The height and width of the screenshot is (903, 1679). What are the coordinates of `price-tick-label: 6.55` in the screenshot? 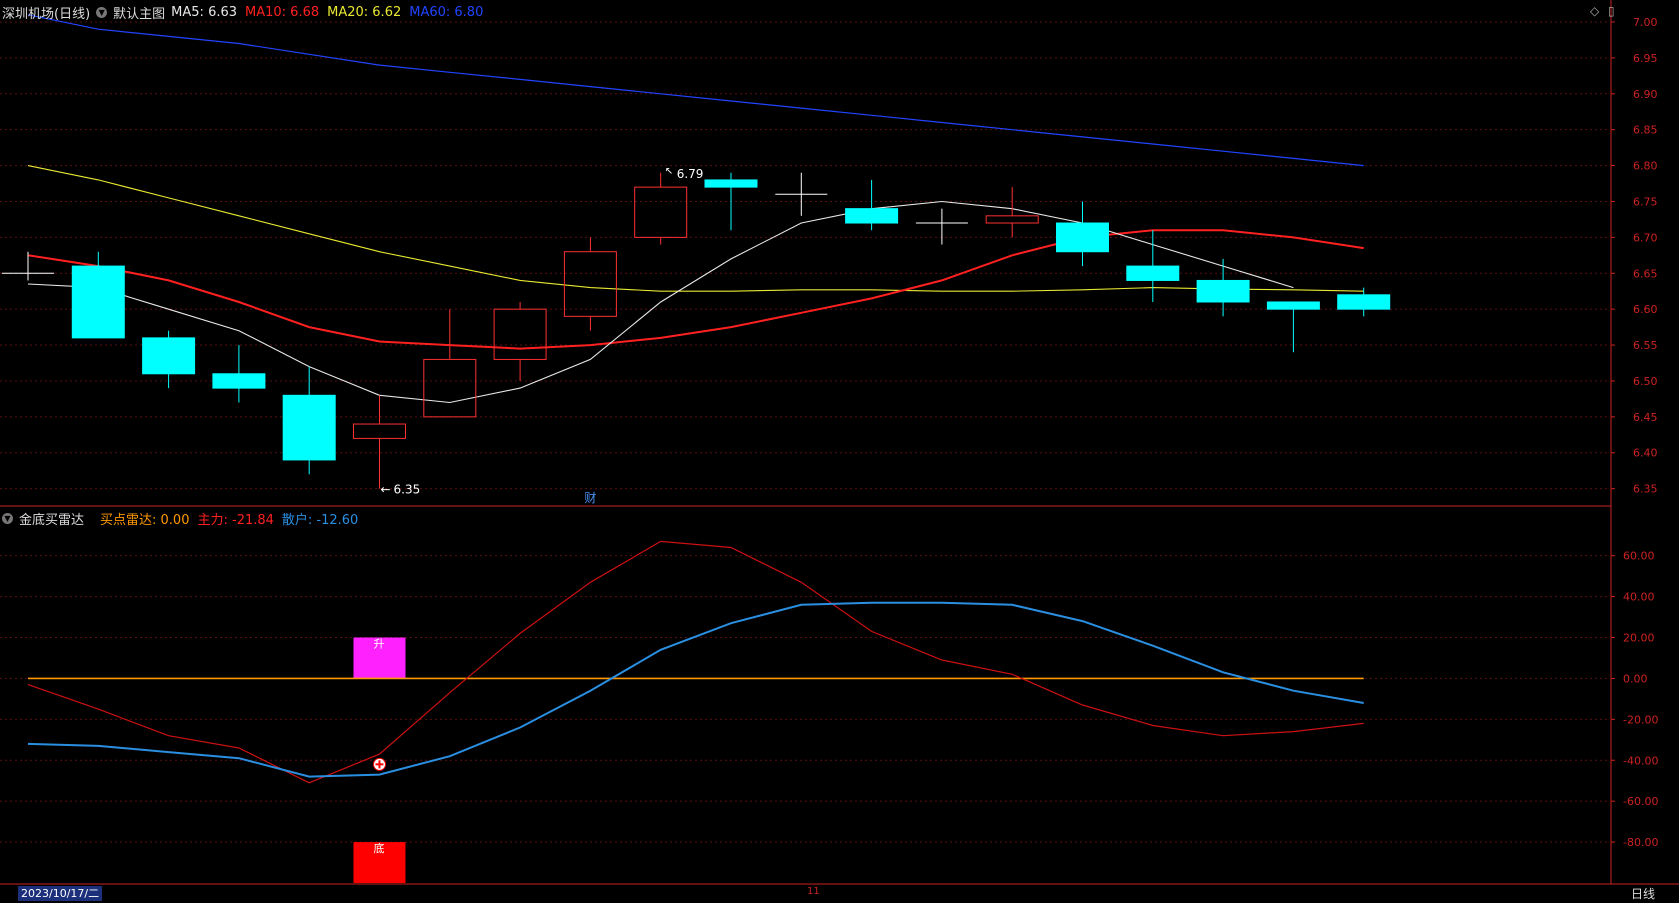 It's located at (1645, 345).